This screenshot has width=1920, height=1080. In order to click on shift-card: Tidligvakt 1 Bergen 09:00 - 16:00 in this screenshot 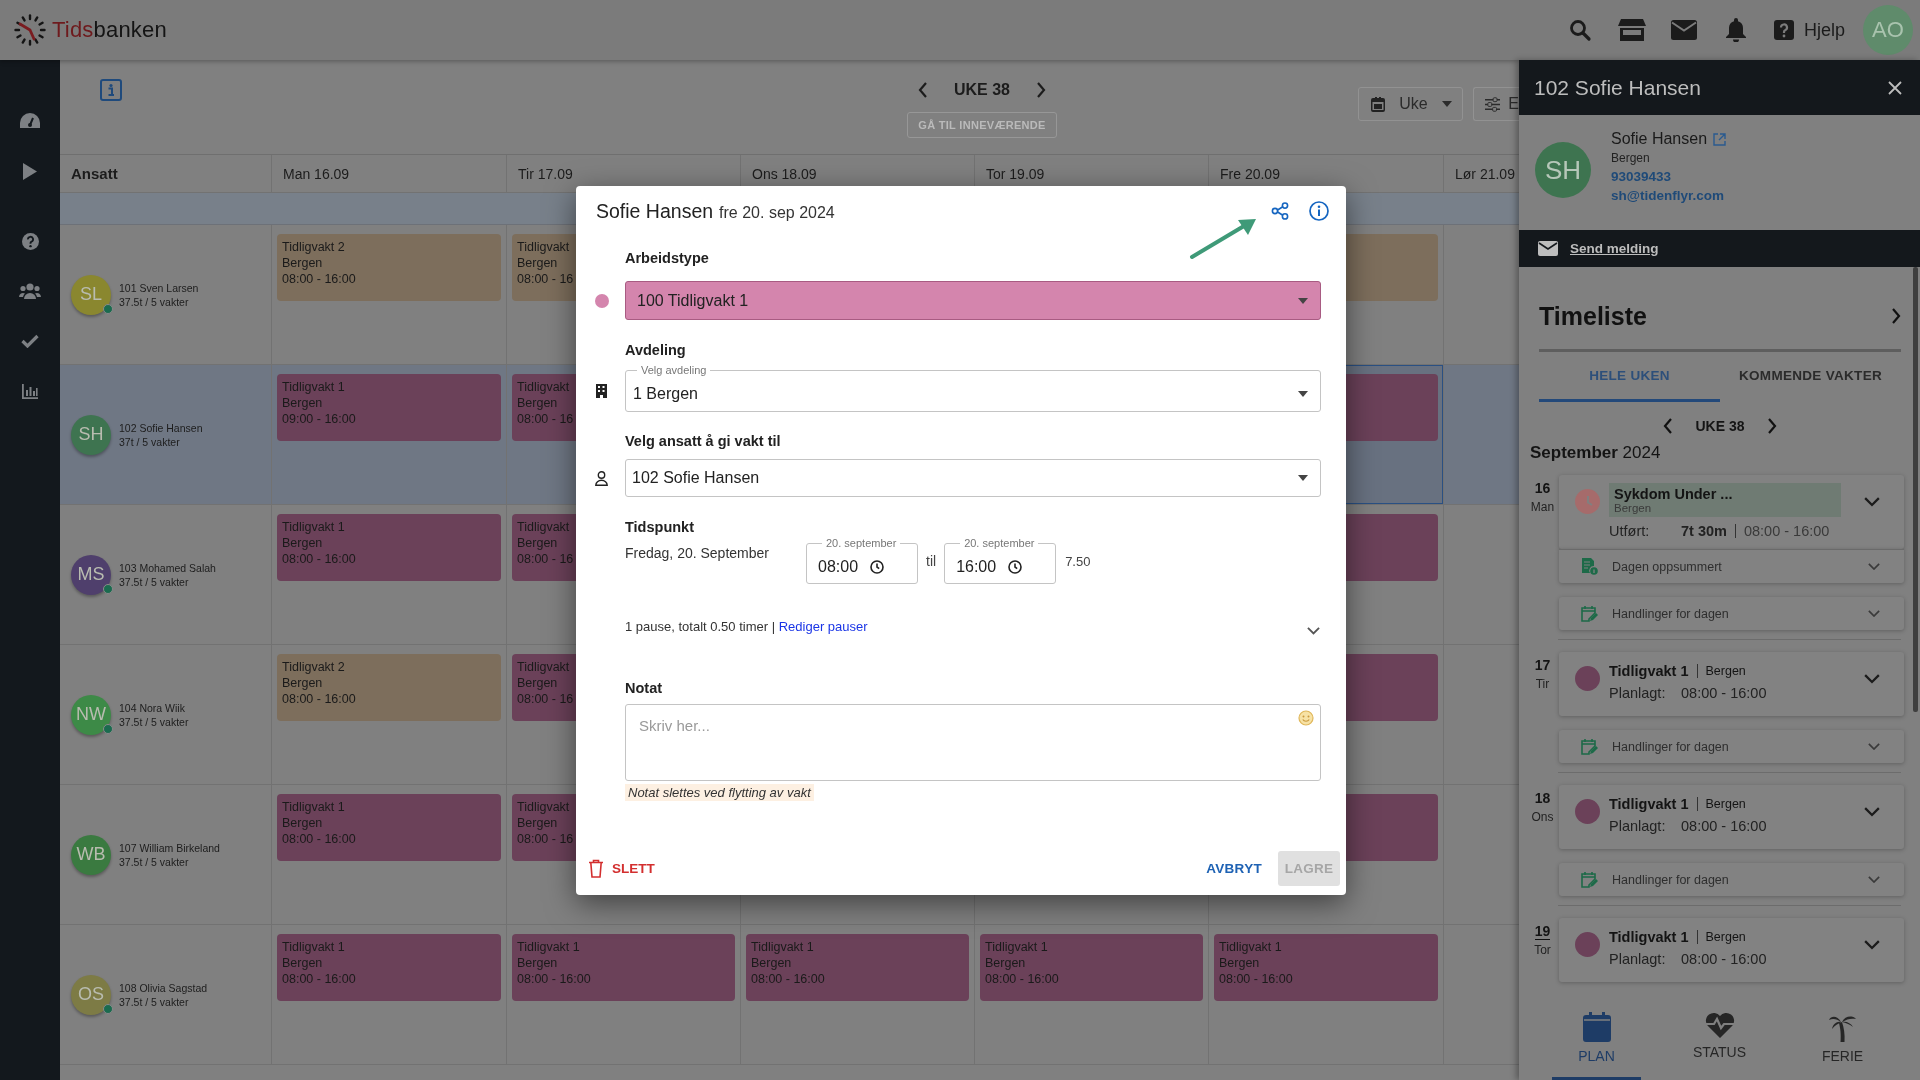, I will do `click(389, 407)`.